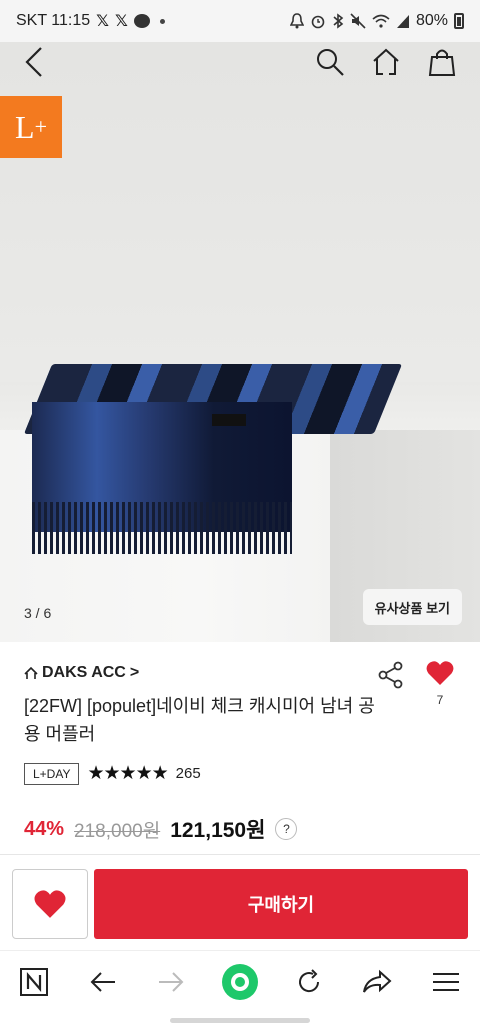  I want to click on refresh-icon, so click(308, 980).